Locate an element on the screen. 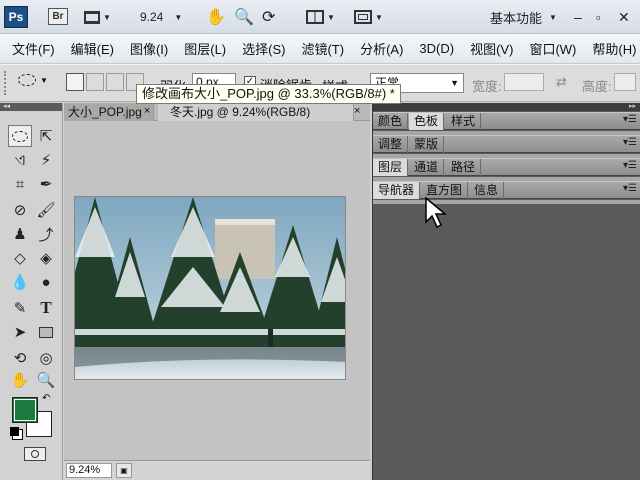 The image size is (640, 480). height-input is located at coordinates (625, 82).